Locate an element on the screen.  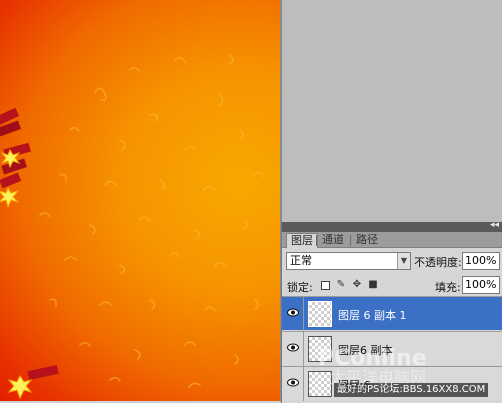
panel-titlebar: ◂◂ is located at coordinates (392, 226).